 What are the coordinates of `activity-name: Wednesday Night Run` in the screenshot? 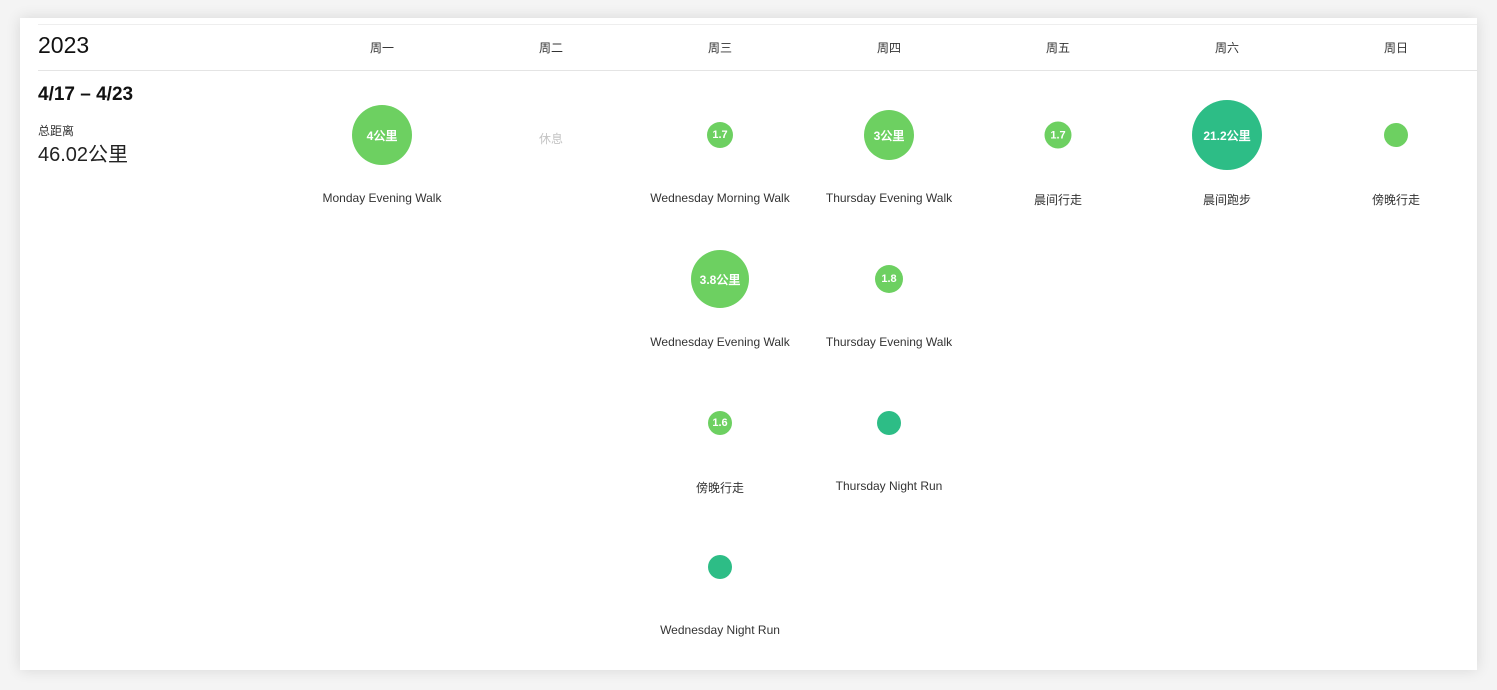 It's located at (720, 630).